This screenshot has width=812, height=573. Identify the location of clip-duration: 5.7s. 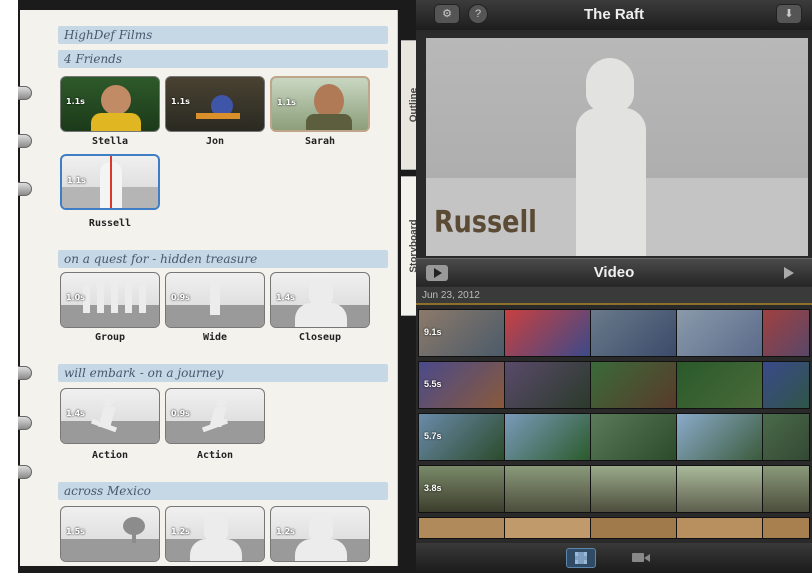
(433, 436).